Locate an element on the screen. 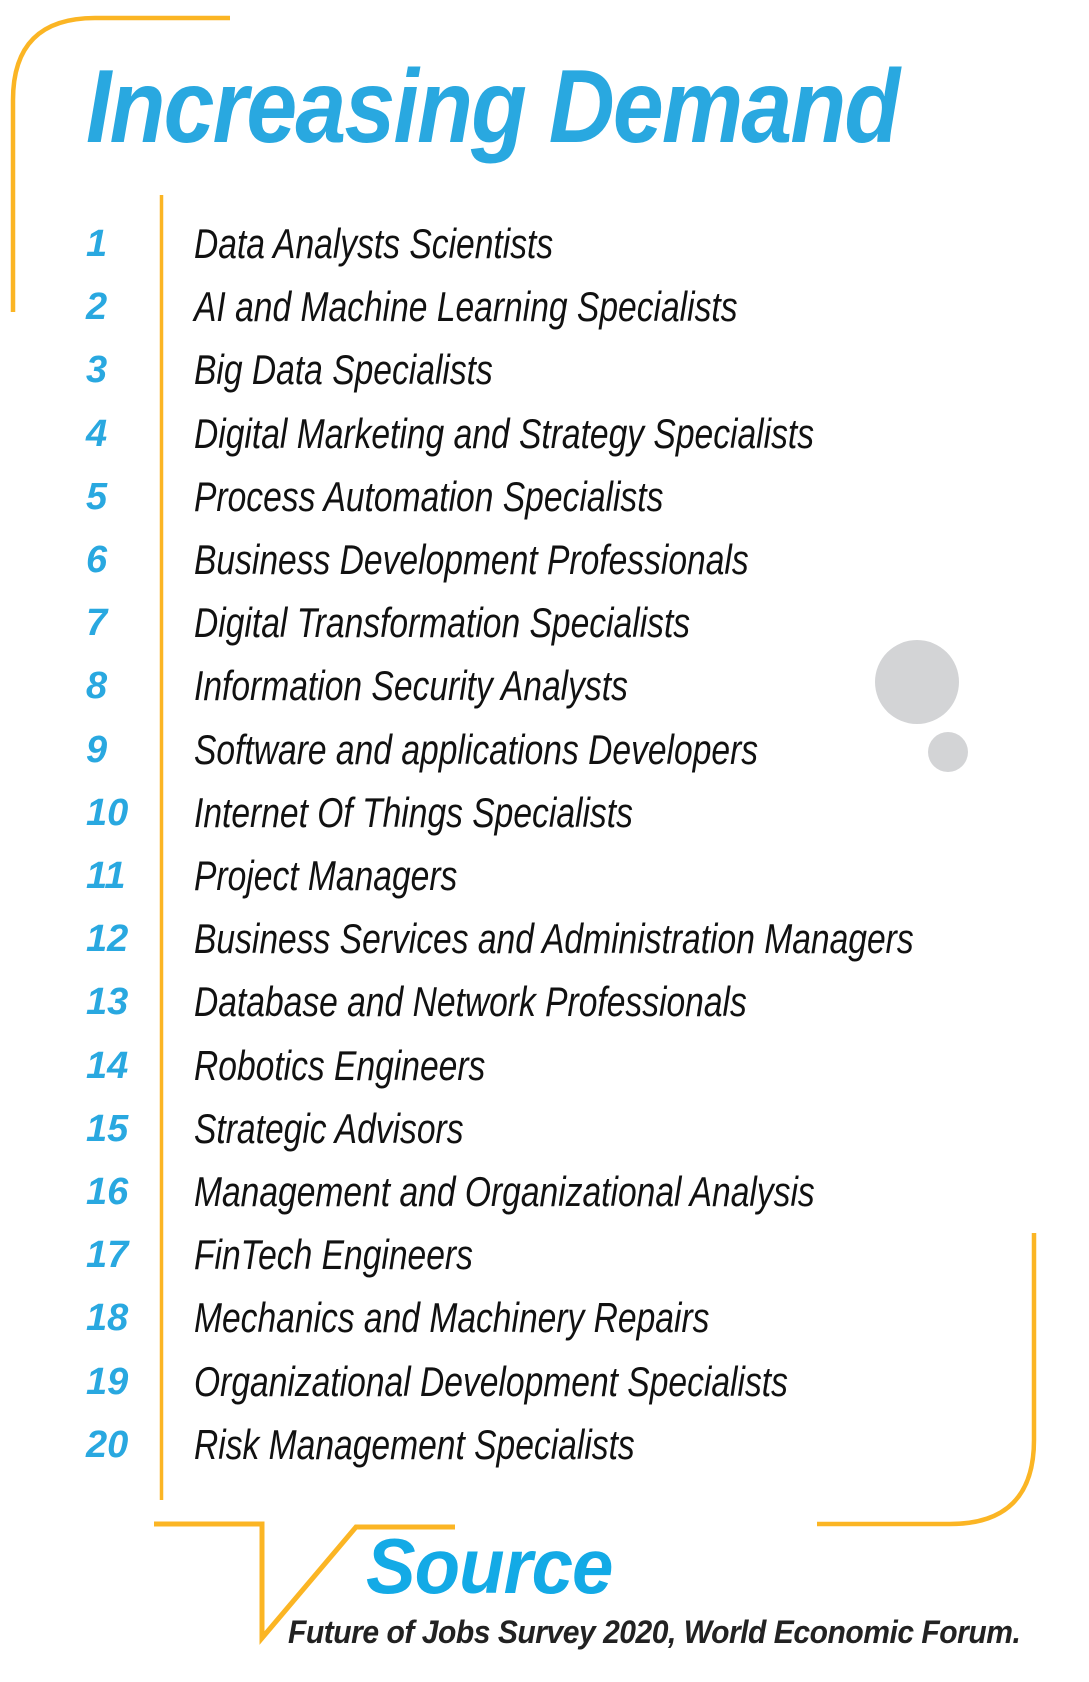  list-item: 5 Process Automation Specialists is located at coordinates (530, 504).